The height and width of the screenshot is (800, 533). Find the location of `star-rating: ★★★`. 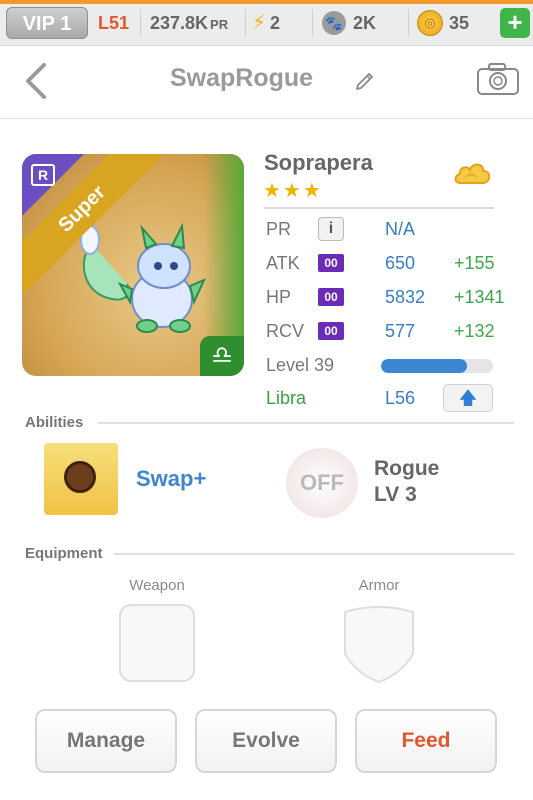

star-rating: ★★★ is located at coordinates (293, 191).